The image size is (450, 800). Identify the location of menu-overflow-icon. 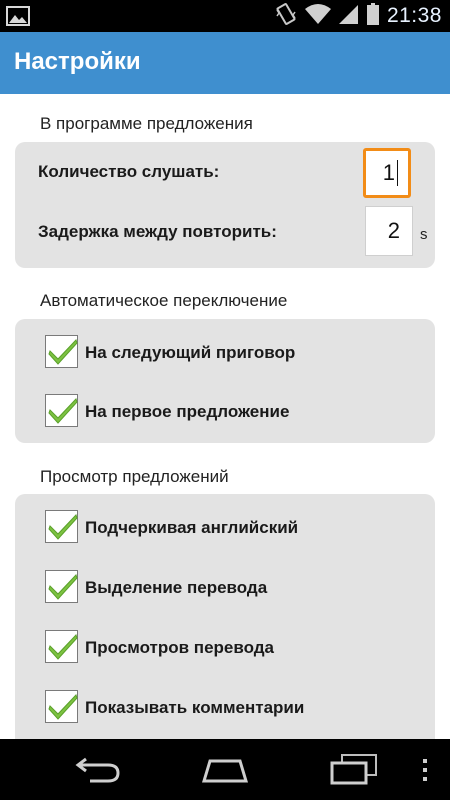
(425, 773).